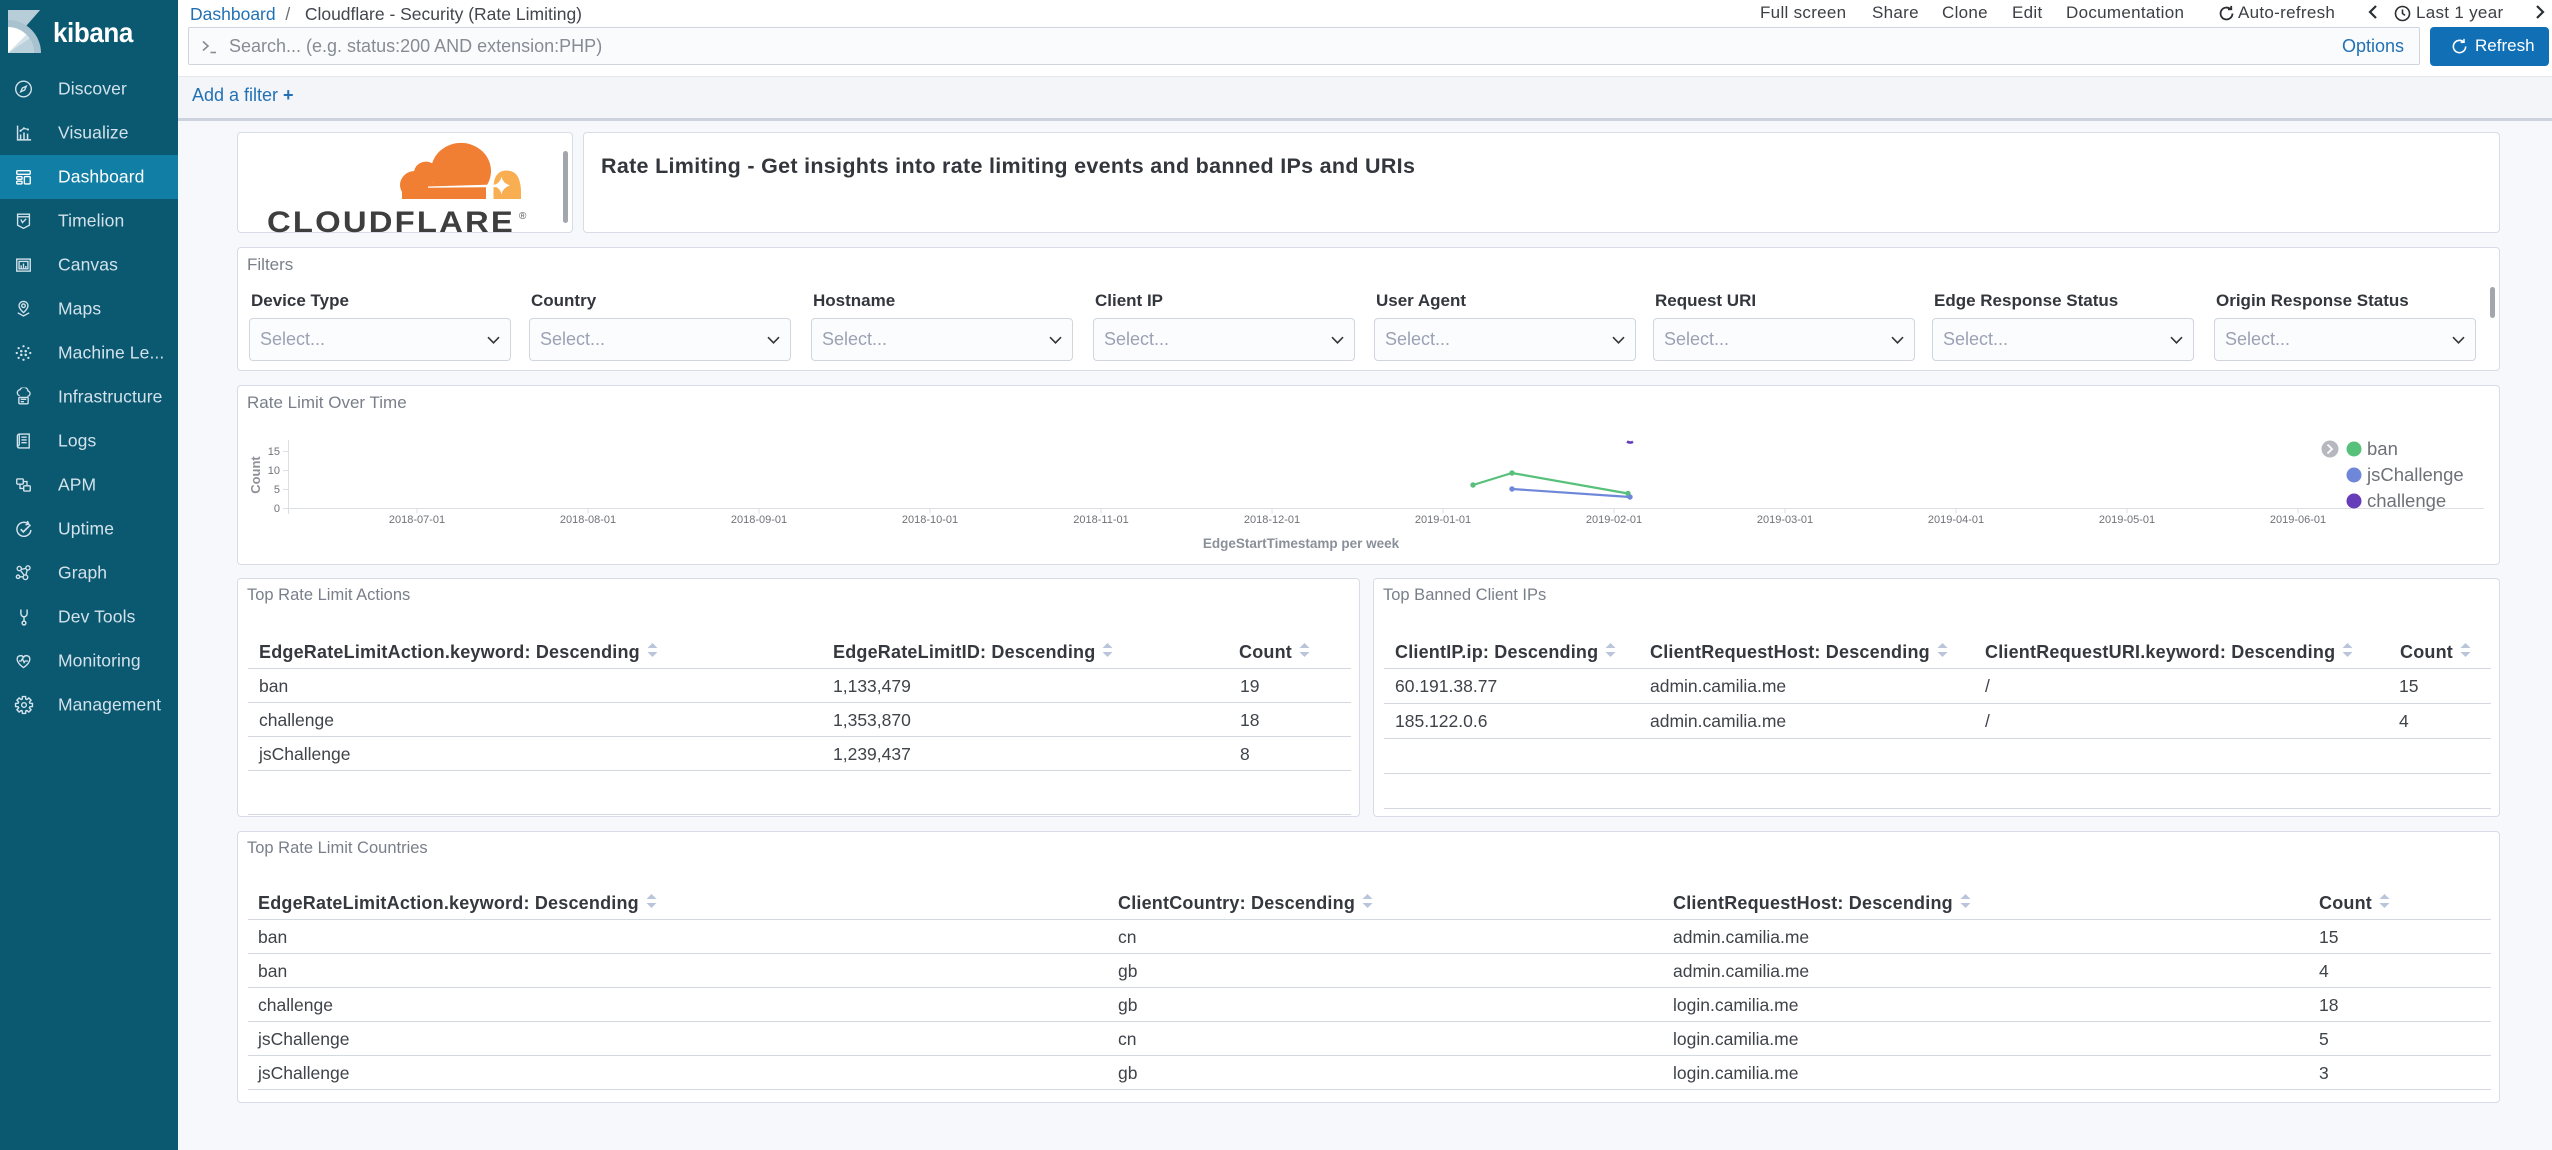  What do you see at coordinates (417, 520) in the screenshot?
I see `svg-text: 2018-07-01` at bounding box center [417, 520].